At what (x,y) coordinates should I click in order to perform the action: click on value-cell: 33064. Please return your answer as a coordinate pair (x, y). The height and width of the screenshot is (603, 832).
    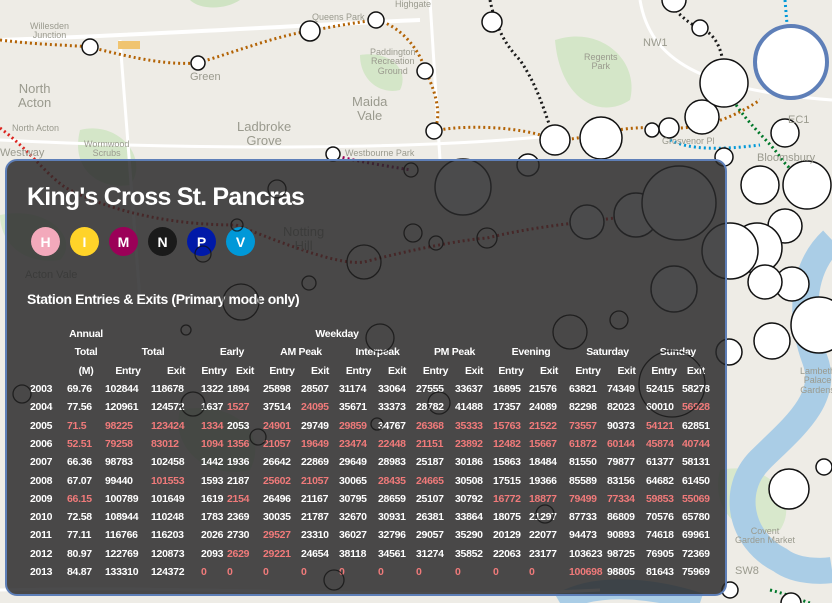
    Looking at the image, I should click on (392, 389).